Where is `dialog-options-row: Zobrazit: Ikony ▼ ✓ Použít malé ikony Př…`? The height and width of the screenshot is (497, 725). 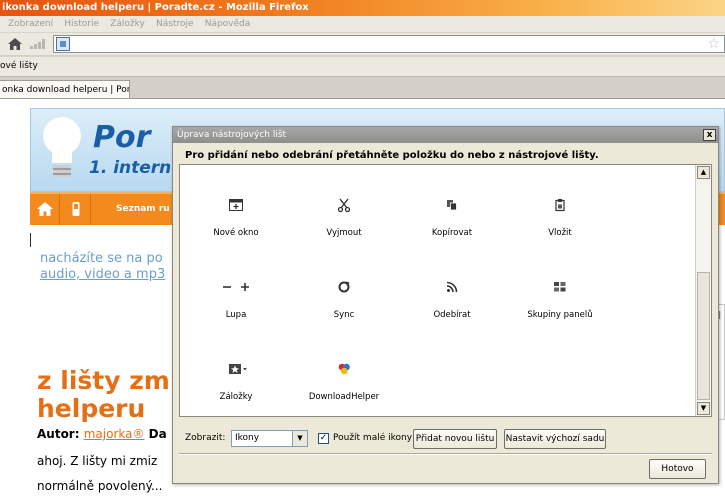
dialog-options-row: Zobrazit: Ikony ▼ ✓ Použít malé ikony Př… is located at coordinates (450, 439).